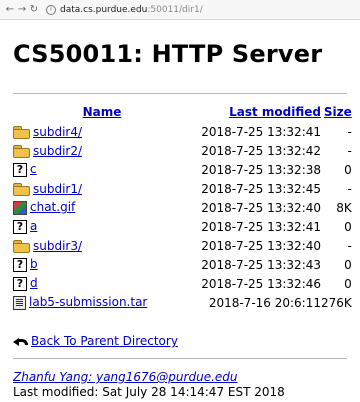 This screenshot has height=402, width=360. What do you see at coordinates (175, 9) in the screenshot?
I see `url-path: :50011/dir1/` at bounding box center [175, 9].